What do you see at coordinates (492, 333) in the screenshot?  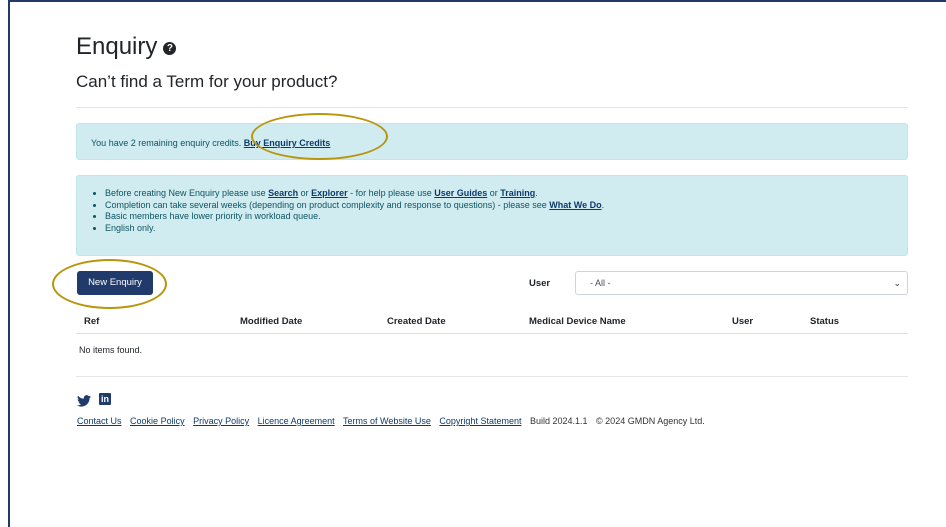 I see `table-header-border` at bounding box center [492, 333].